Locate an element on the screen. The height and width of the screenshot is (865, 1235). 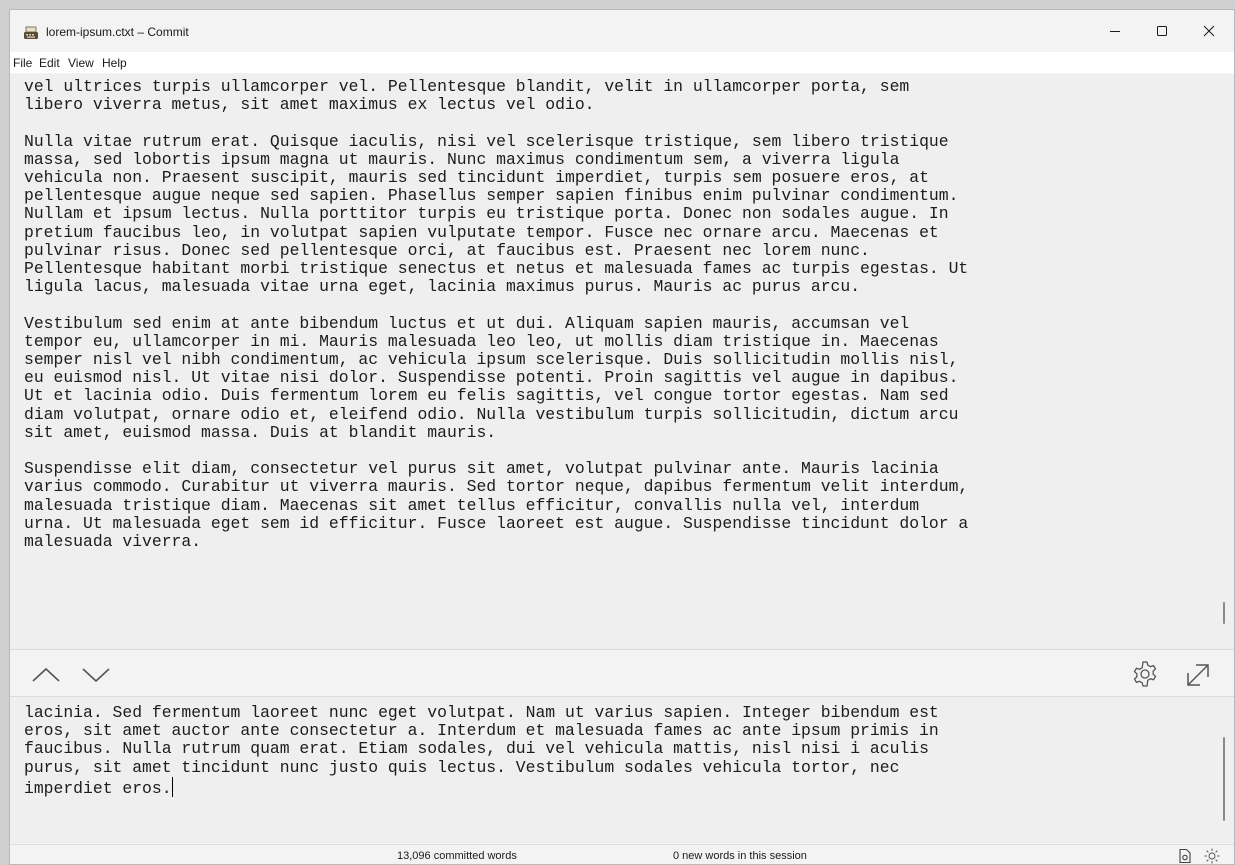
session-word-count: 0 new words in this session is located at coordinates (740, 856).